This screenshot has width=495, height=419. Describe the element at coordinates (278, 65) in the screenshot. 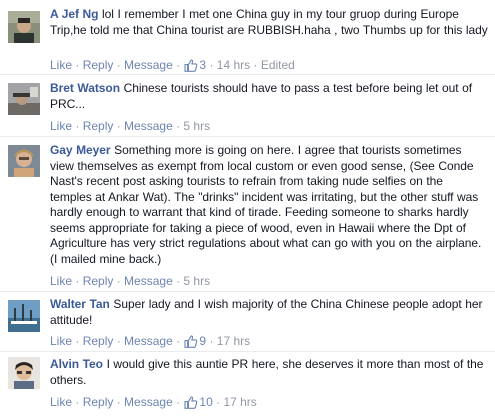

I see `edited-label: Edited` at that location.